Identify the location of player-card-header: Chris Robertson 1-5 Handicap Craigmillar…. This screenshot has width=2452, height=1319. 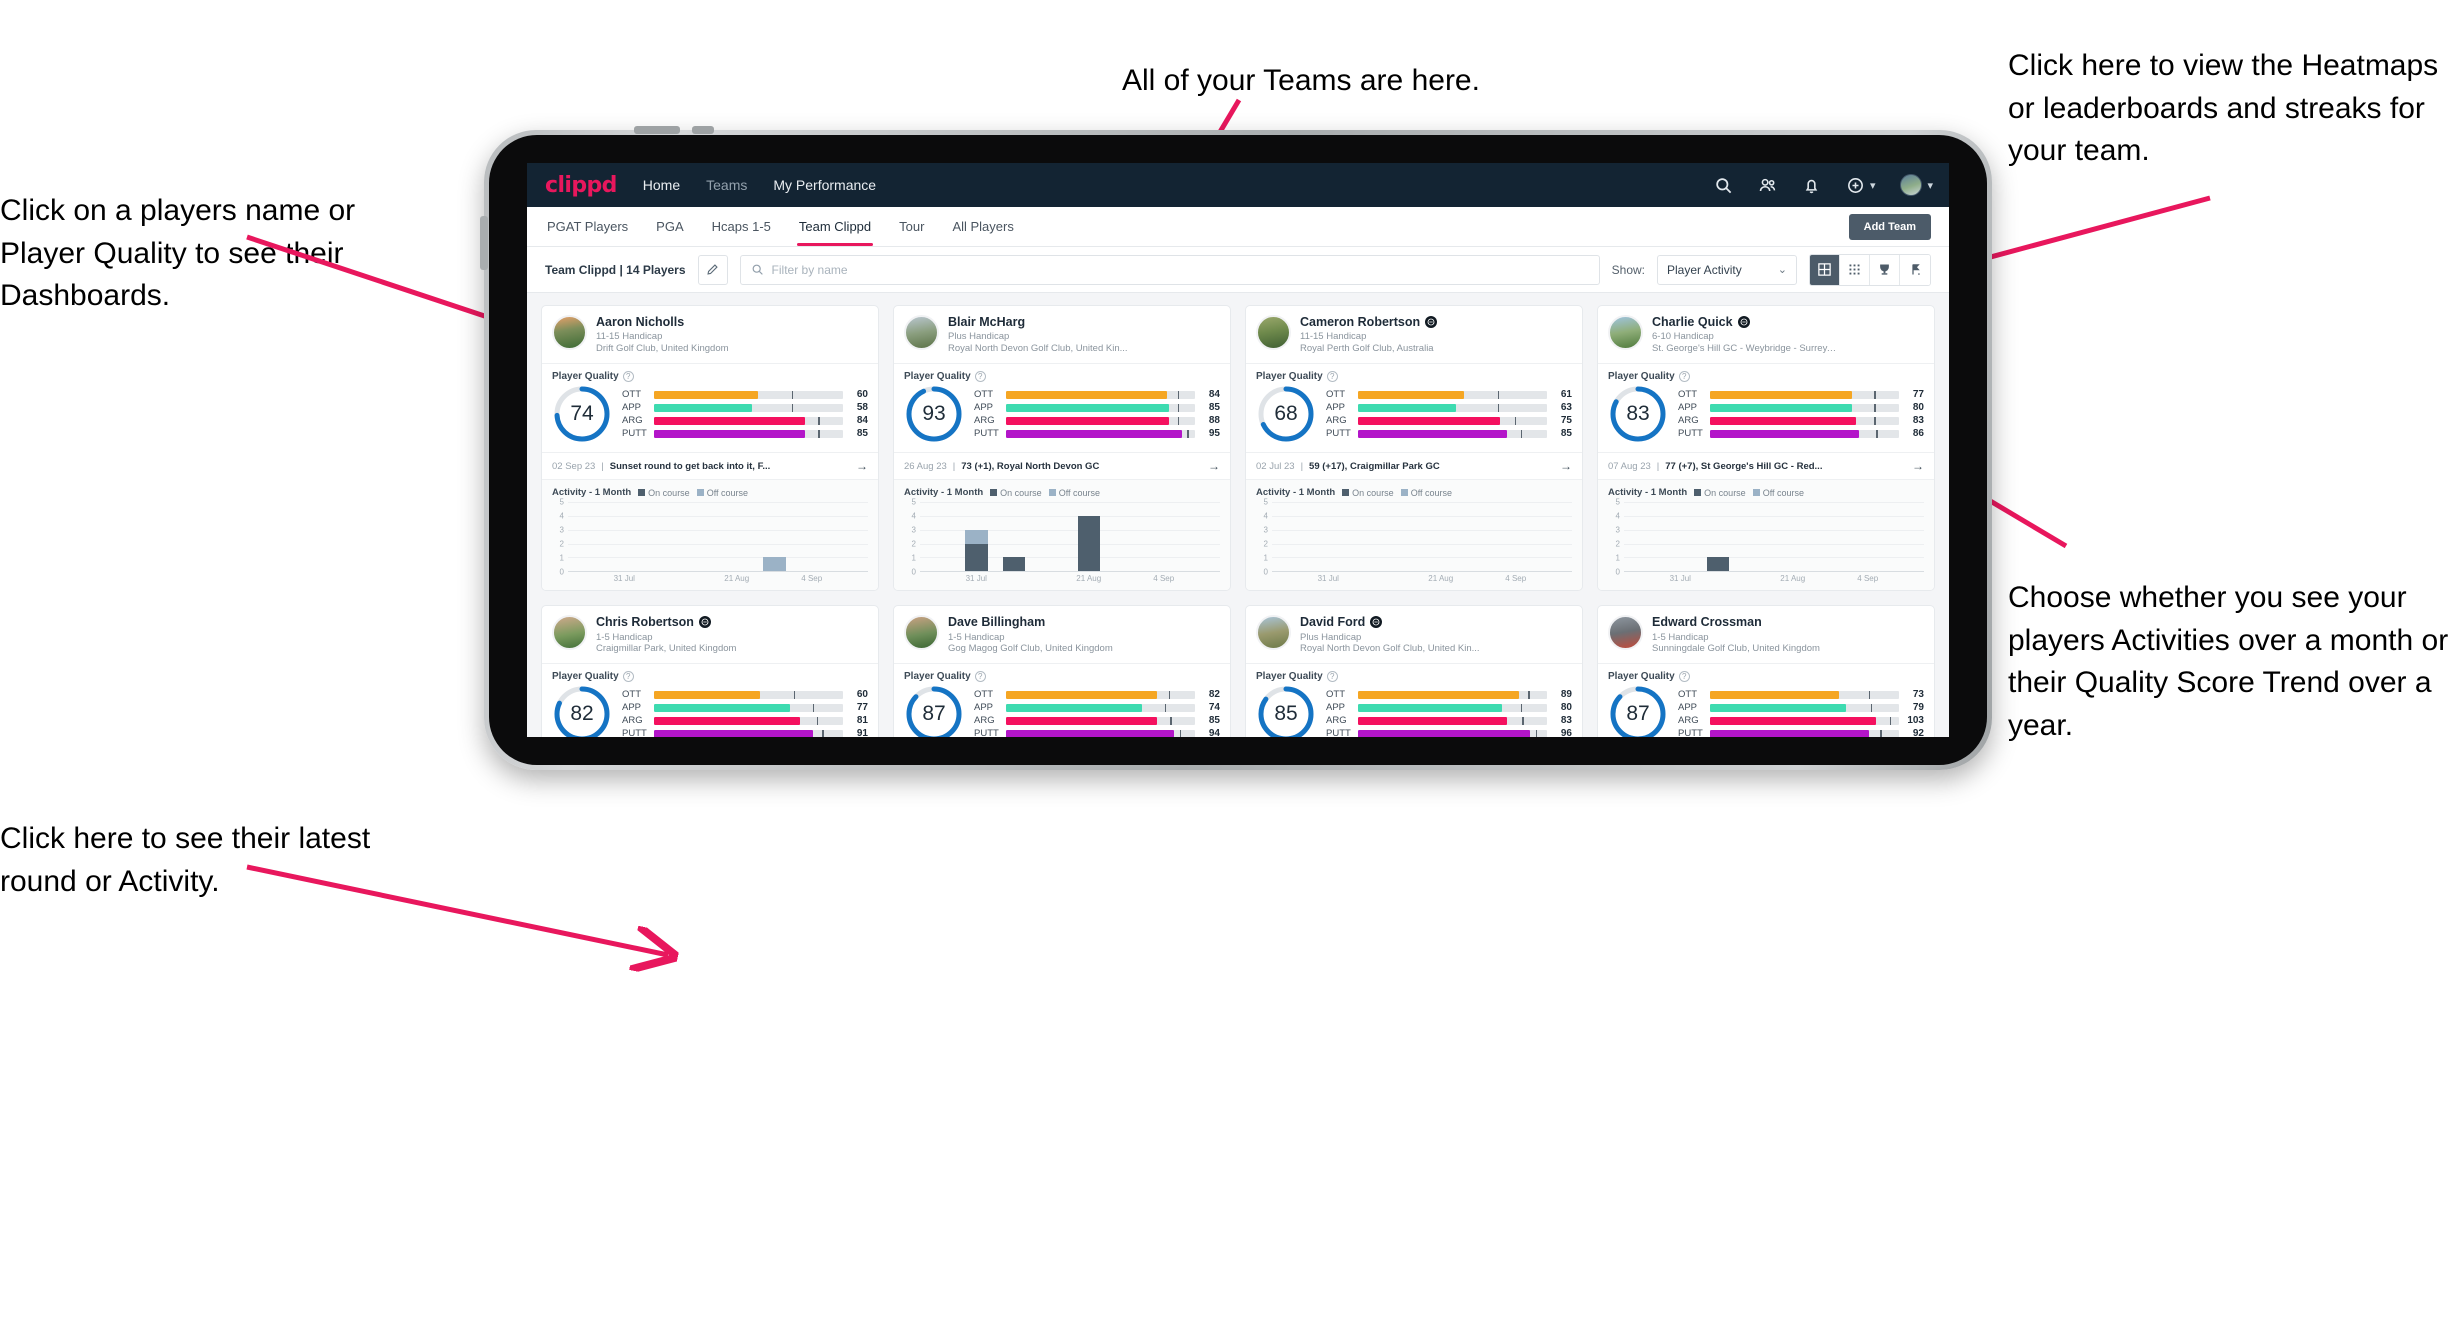
(710, 635).